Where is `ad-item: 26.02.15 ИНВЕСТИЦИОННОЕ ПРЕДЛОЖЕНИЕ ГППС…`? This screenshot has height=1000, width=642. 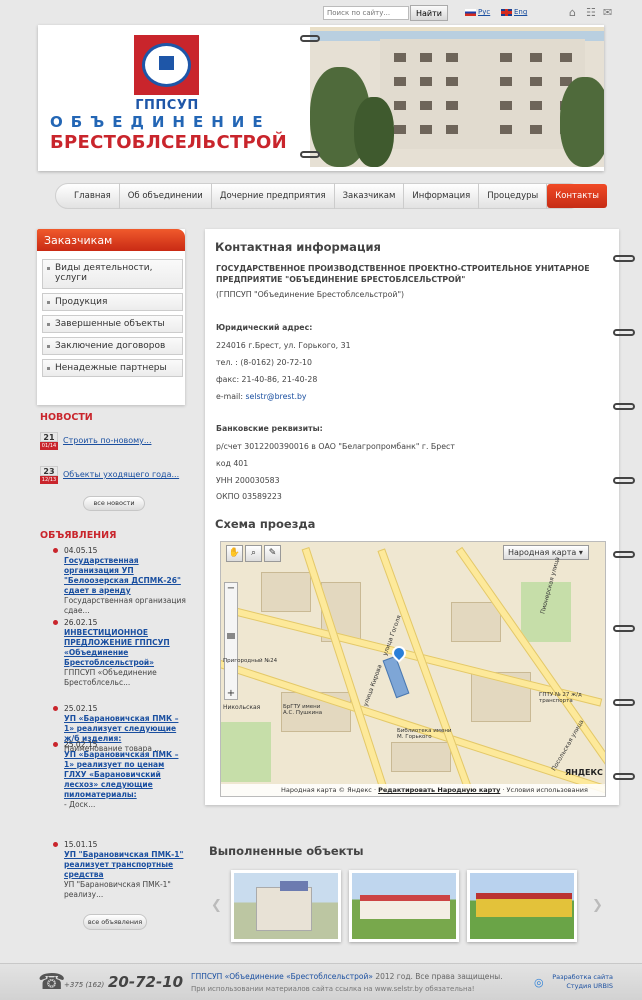 ad-item: 26.02.15 ИНВЕСТИЦИОННОЕ ПРЕДЛОЖЕНИЕ ГППС… is located at coordinates (120, 653).